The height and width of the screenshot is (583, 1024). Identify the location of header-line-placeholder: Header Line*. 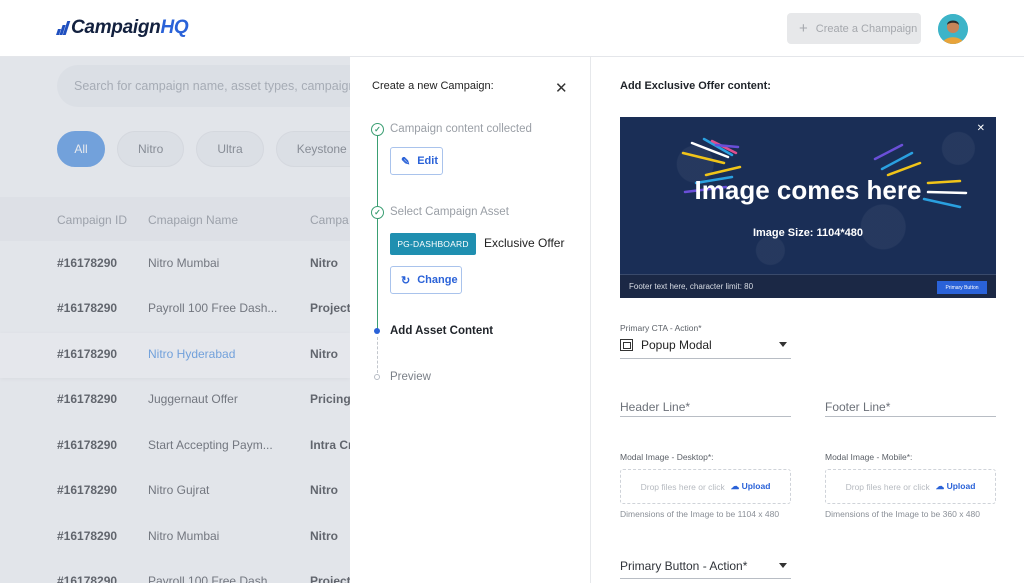
(655, 407).